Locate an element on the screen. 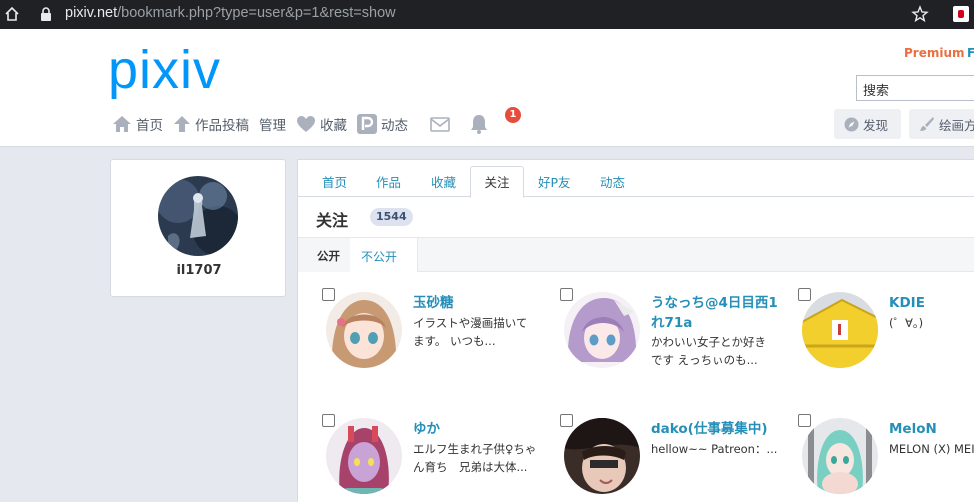 The image size is (974, 502). page-title: 关注 is located at coordinates (332, 220).